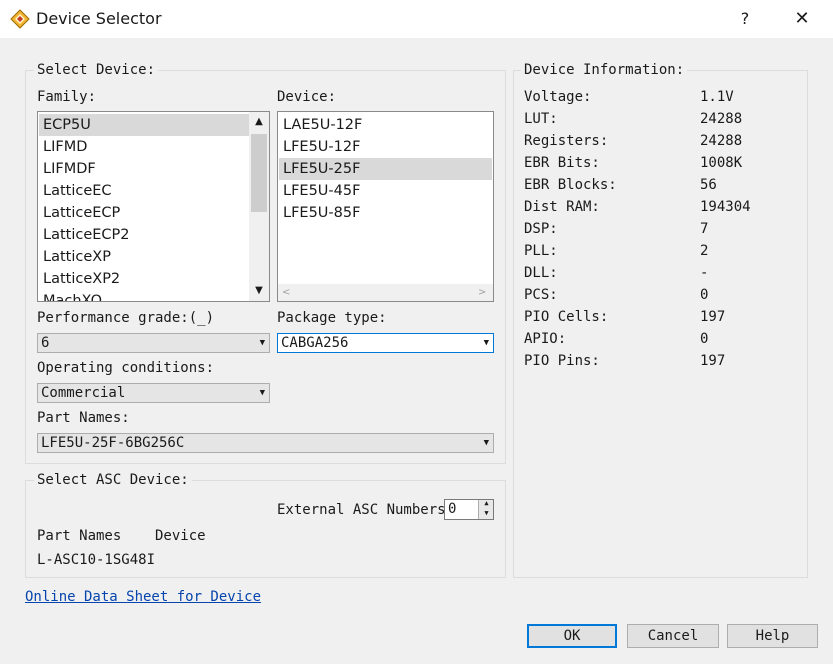 The height and width of the screenshot is (664, 833). What do you see at coordinates (113, 480) in the screenshot?
I see `select-asc-legend: Select ASC Device:` at bounding box center [113, 480].